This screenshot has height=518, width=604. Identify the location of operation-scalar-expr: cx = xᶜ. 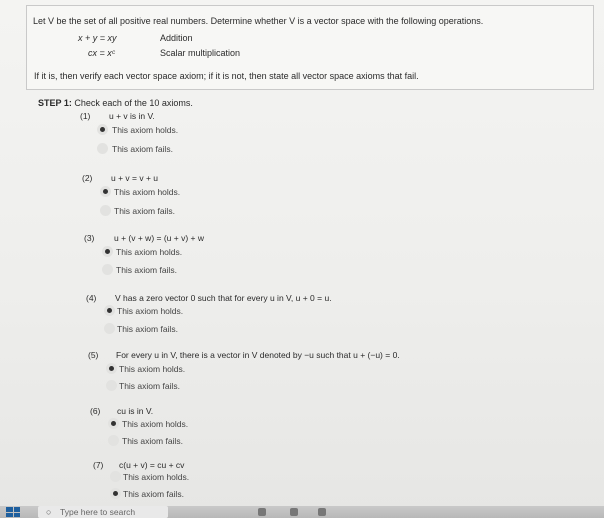
(101, 53).